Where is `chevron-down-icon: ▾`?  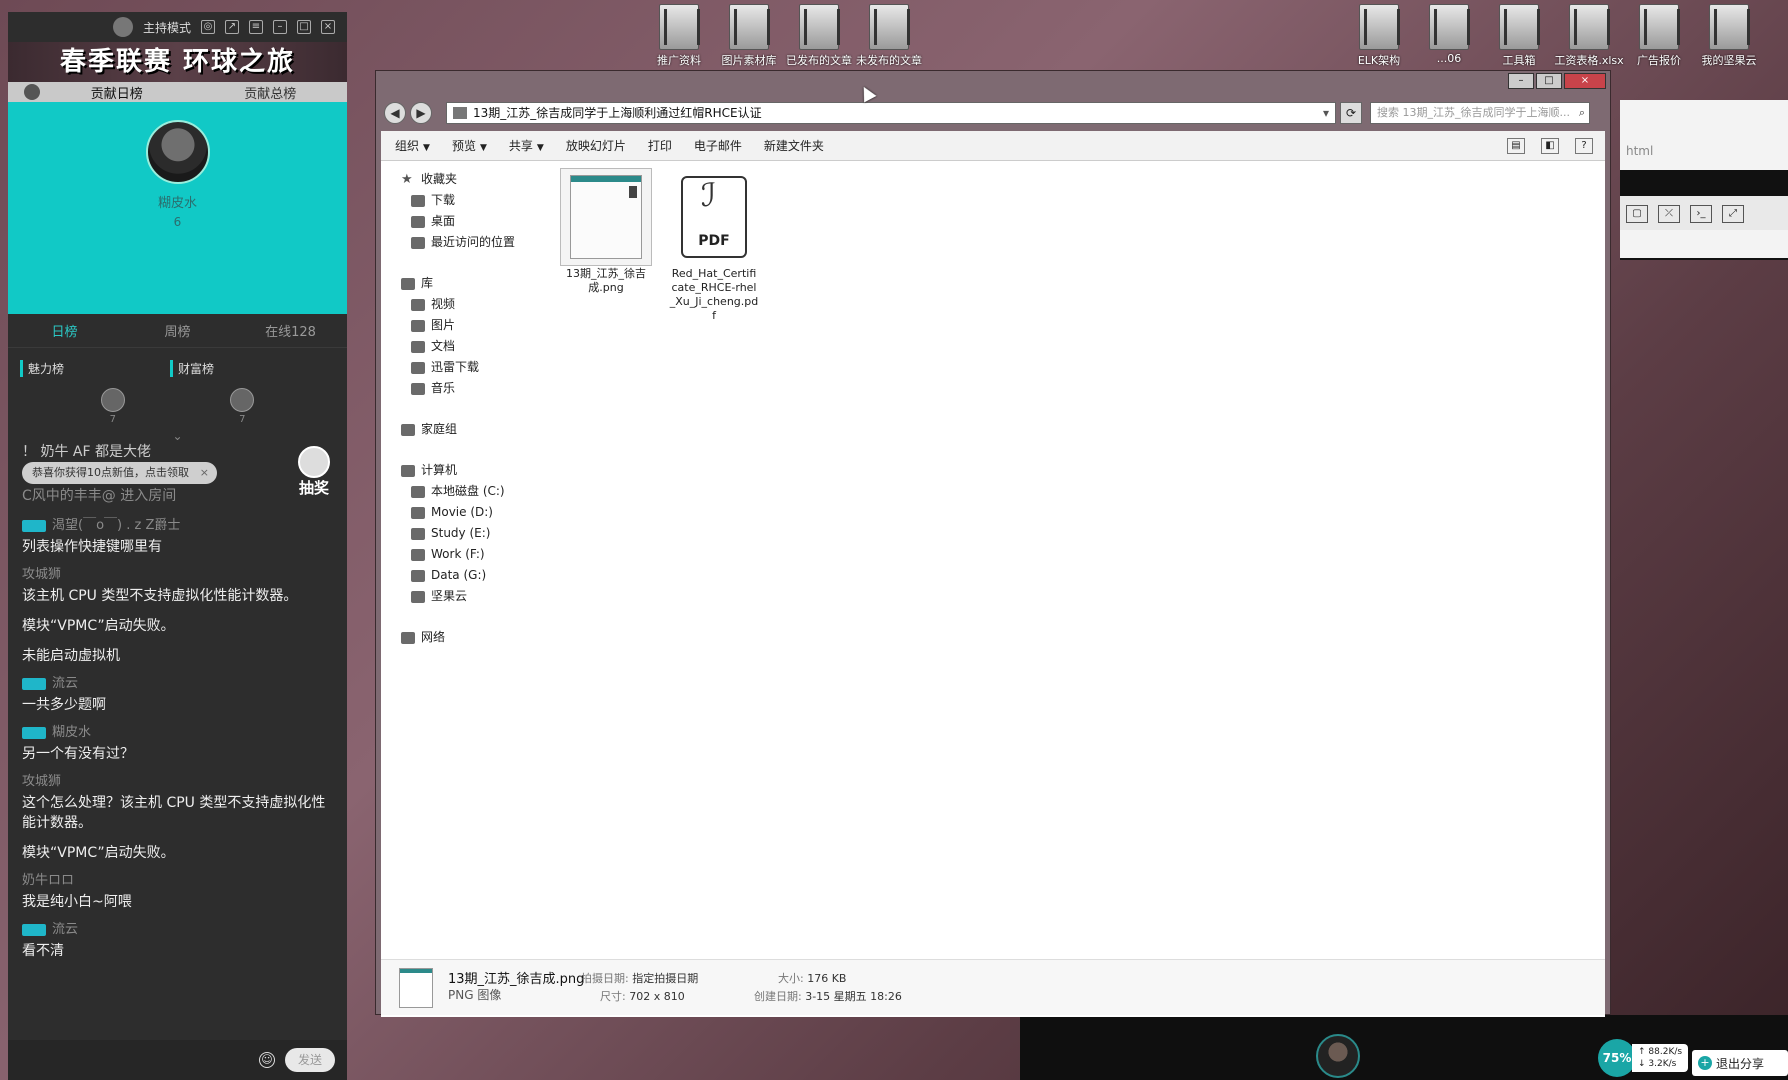
chevron-down-icon: ▾ is located at coordinates (1326, 113).